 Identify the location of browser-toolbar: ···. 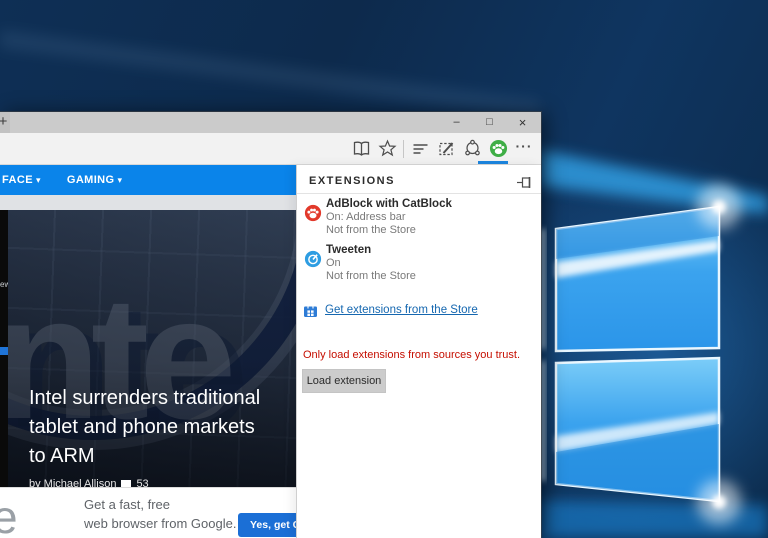
(270, 149).